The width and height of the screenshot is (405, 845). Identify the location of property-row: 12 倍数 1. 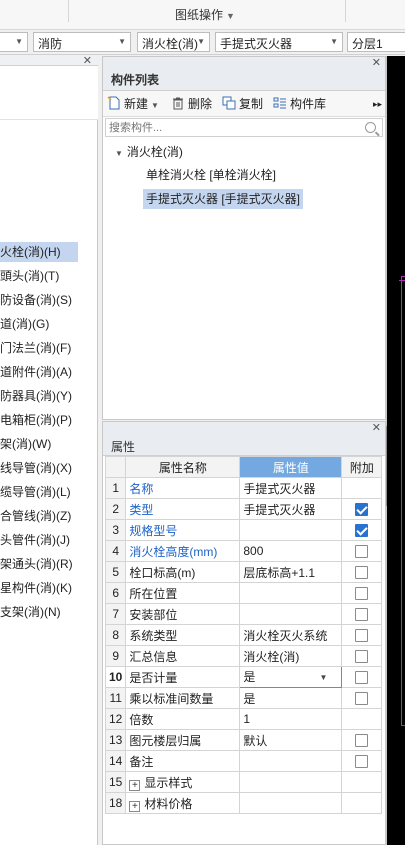
(243, 719).